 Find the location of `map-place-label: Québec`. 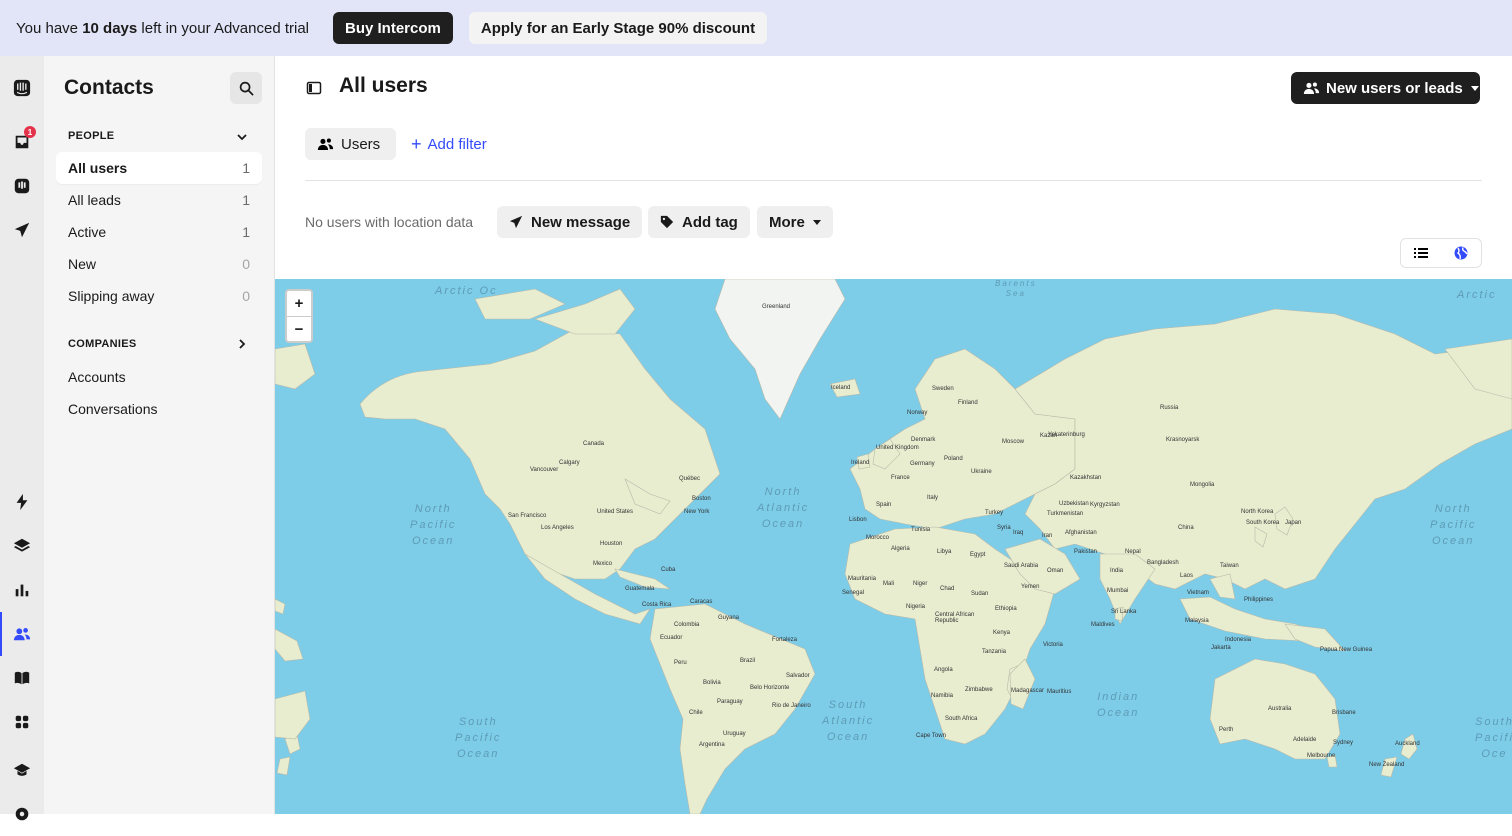

map-place-label: Québec is located at coordinates (690, 479).